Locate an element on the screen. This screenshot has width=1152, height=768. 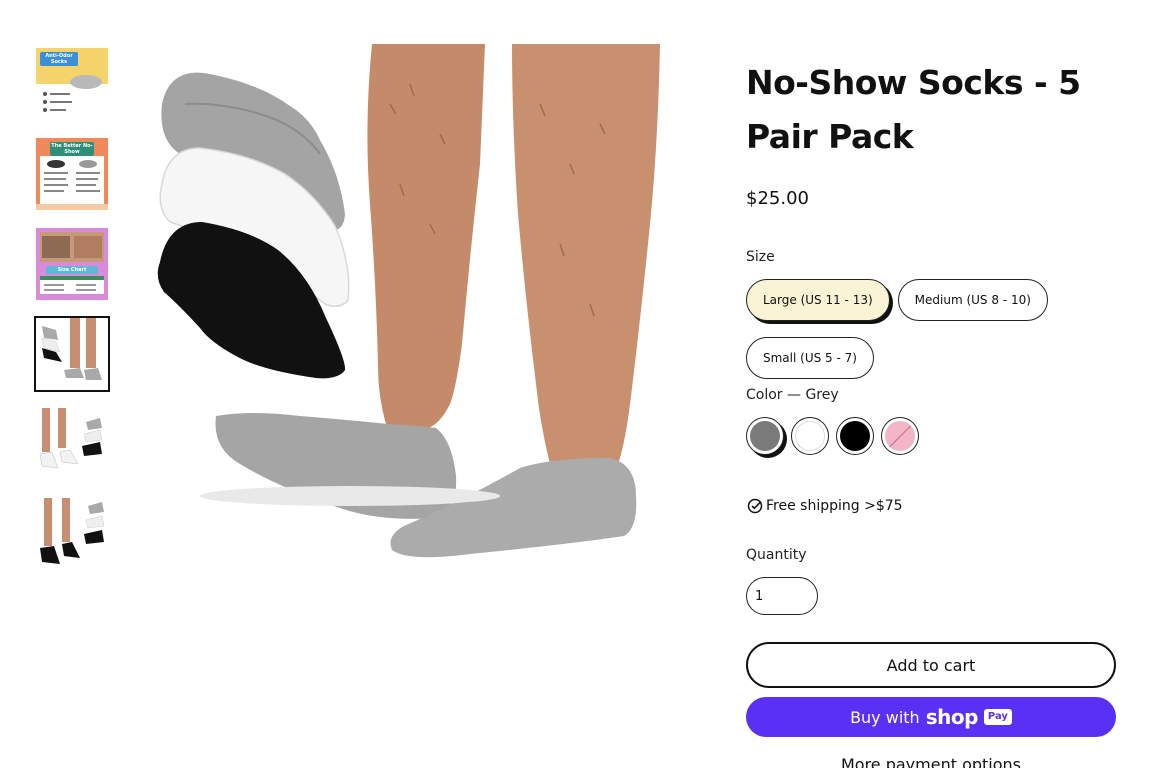
thumbnail-2-image is located at coordinates (72, 183).